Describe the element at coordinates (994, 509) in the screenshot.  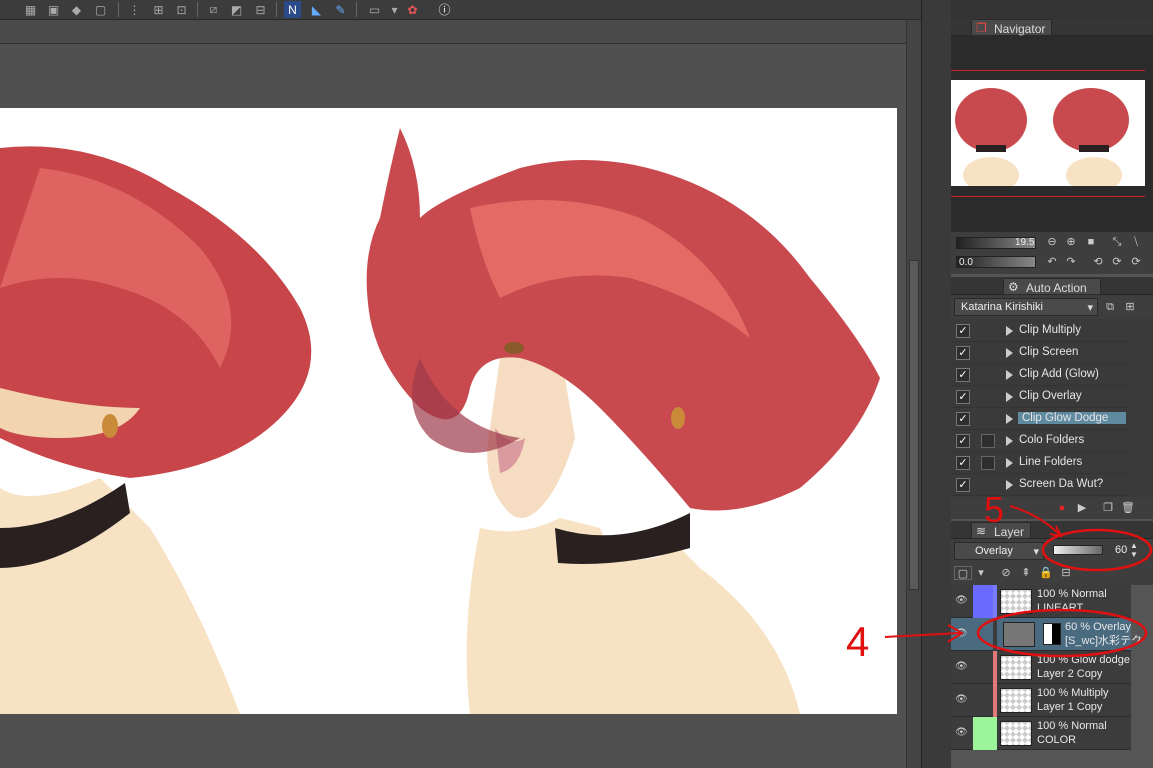
I see `annotation-number-5: 5` at that location.